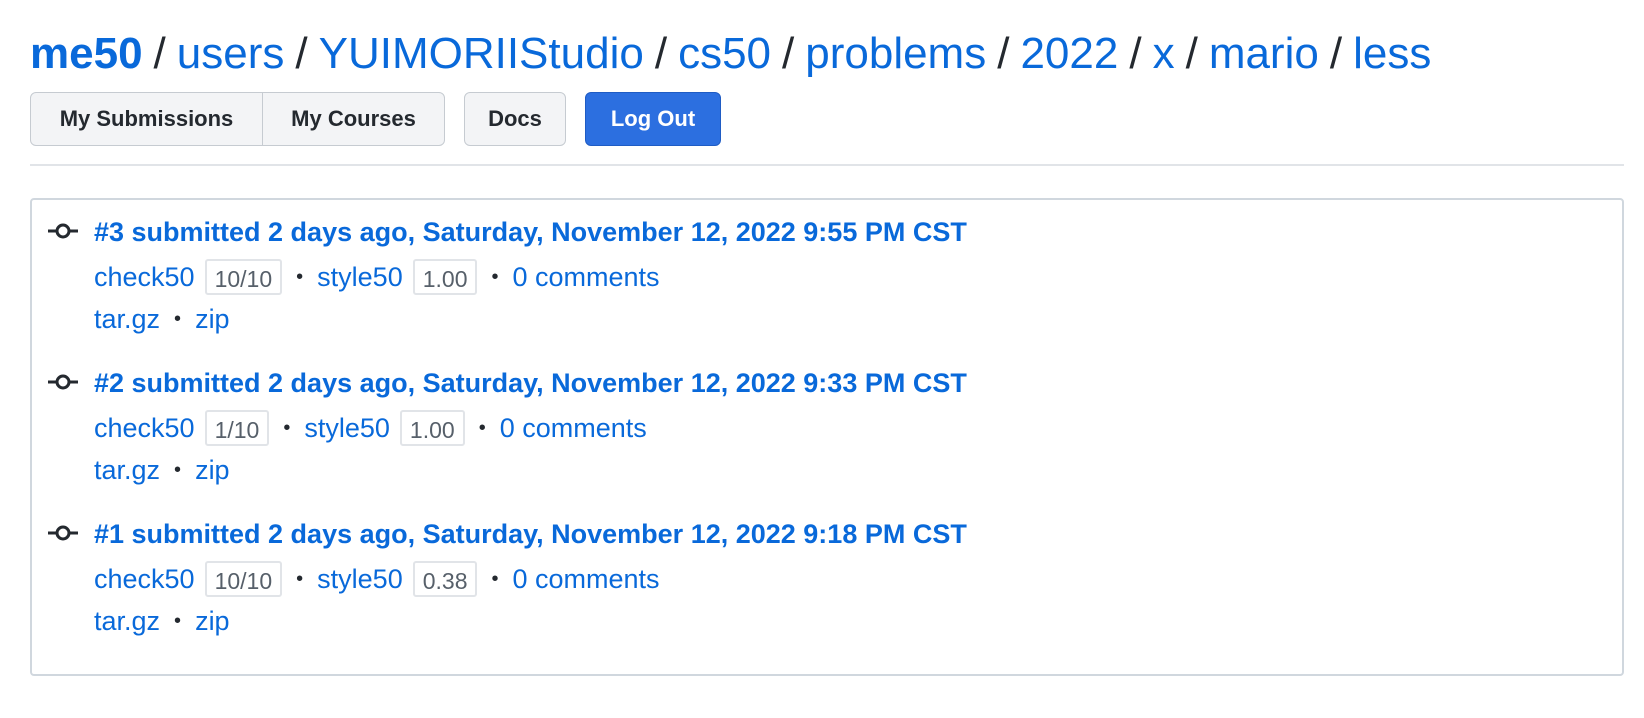 The image size is (1644, 718). I want to click on breadcrumb-less: less, so click(1392, 53).